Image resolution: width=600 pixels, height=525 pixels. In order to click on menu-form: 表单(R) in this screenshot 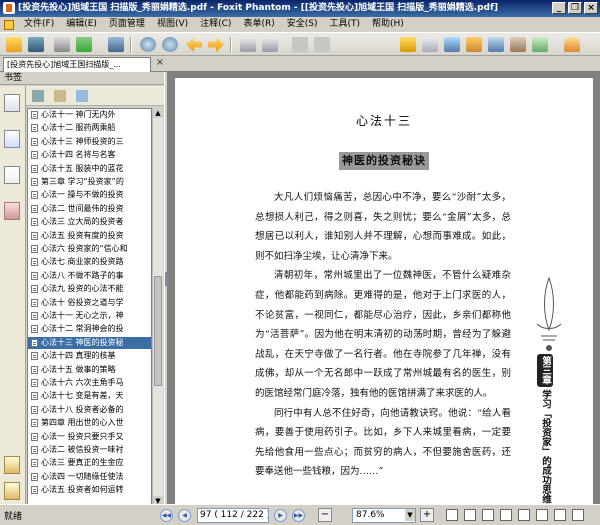, I will do `click(258, 24)`.